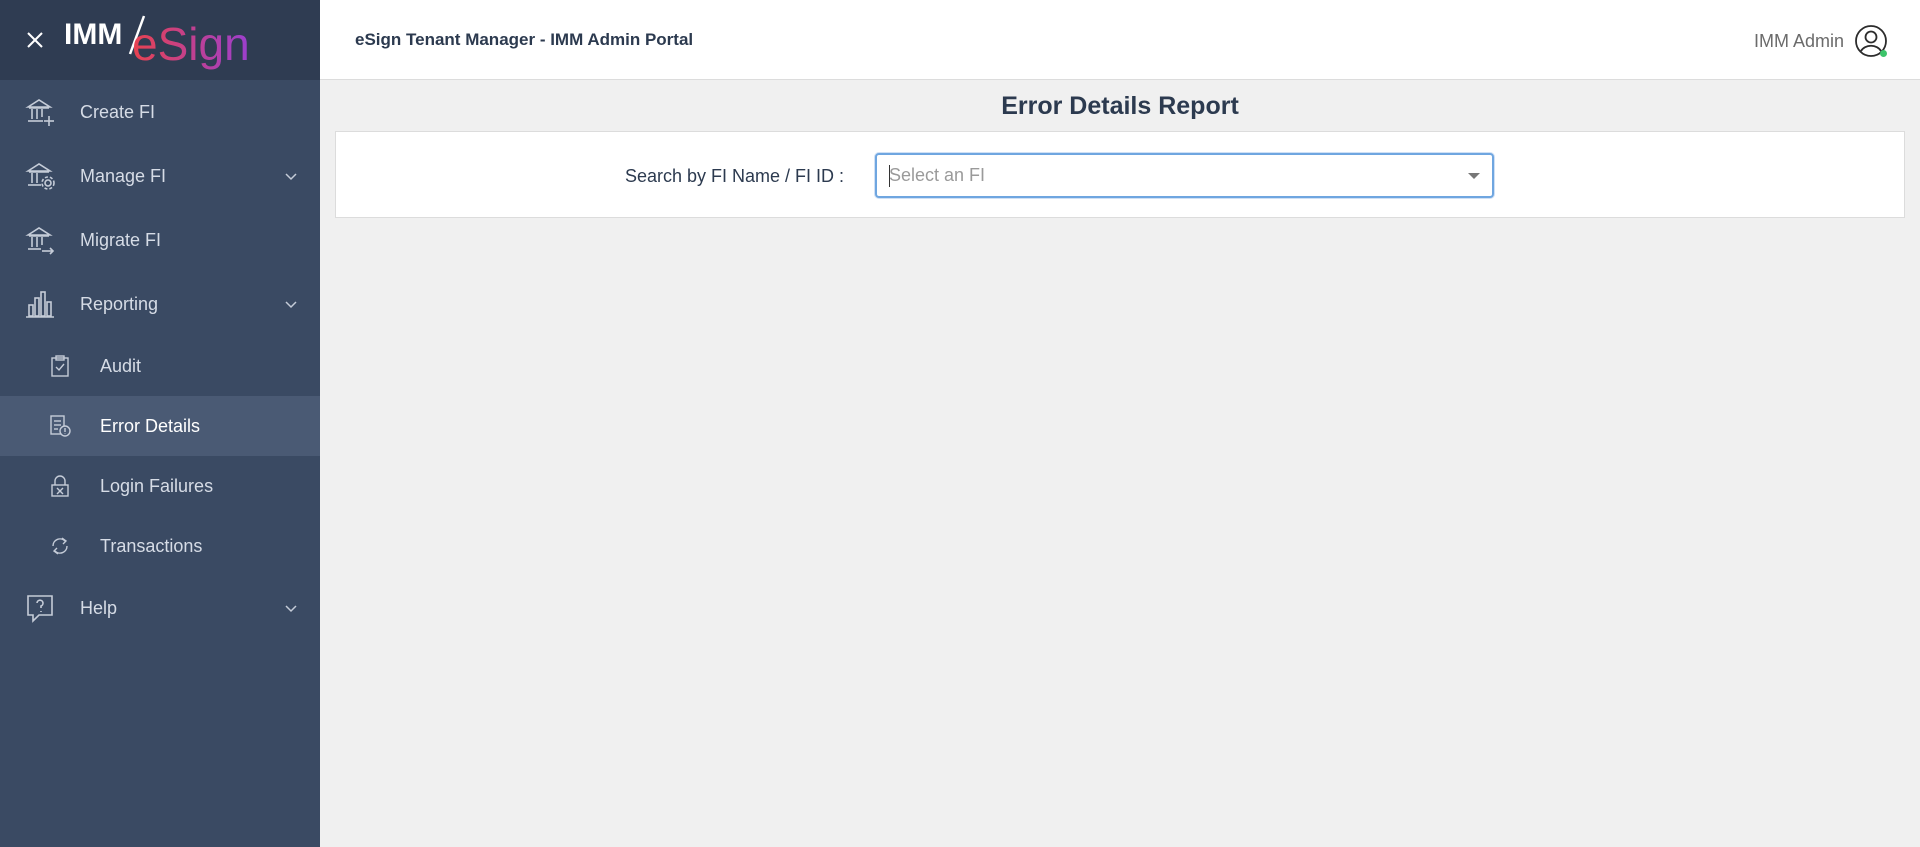 Image resolution: width=1920 pixels, height=847 pixels. Describe the element at coordinates (1871, 41) in the screenshot. I see `user-avatar-icon` at that location.